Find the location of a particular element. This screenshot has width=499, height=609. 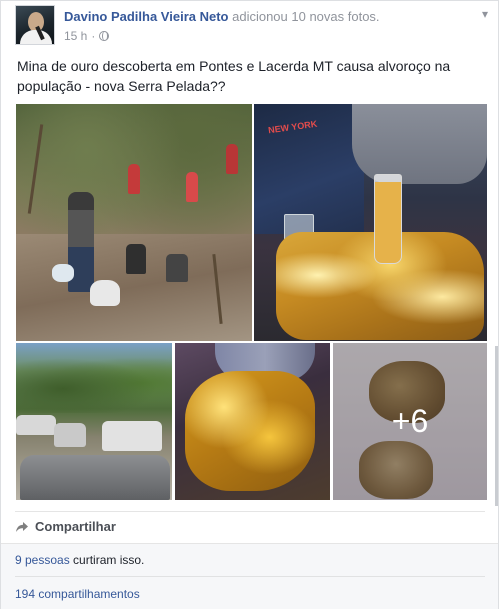

likes-summary: 9 pessoas curtiram isso. is located at coordinates (79, 560).